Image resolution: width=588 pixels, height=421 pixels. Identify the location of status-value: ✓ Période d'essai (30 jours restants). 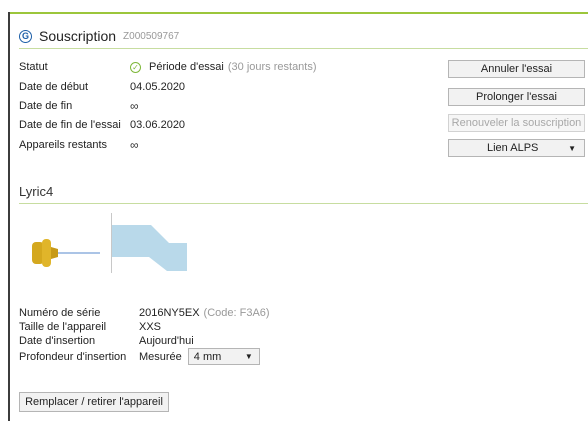
(223, 67).